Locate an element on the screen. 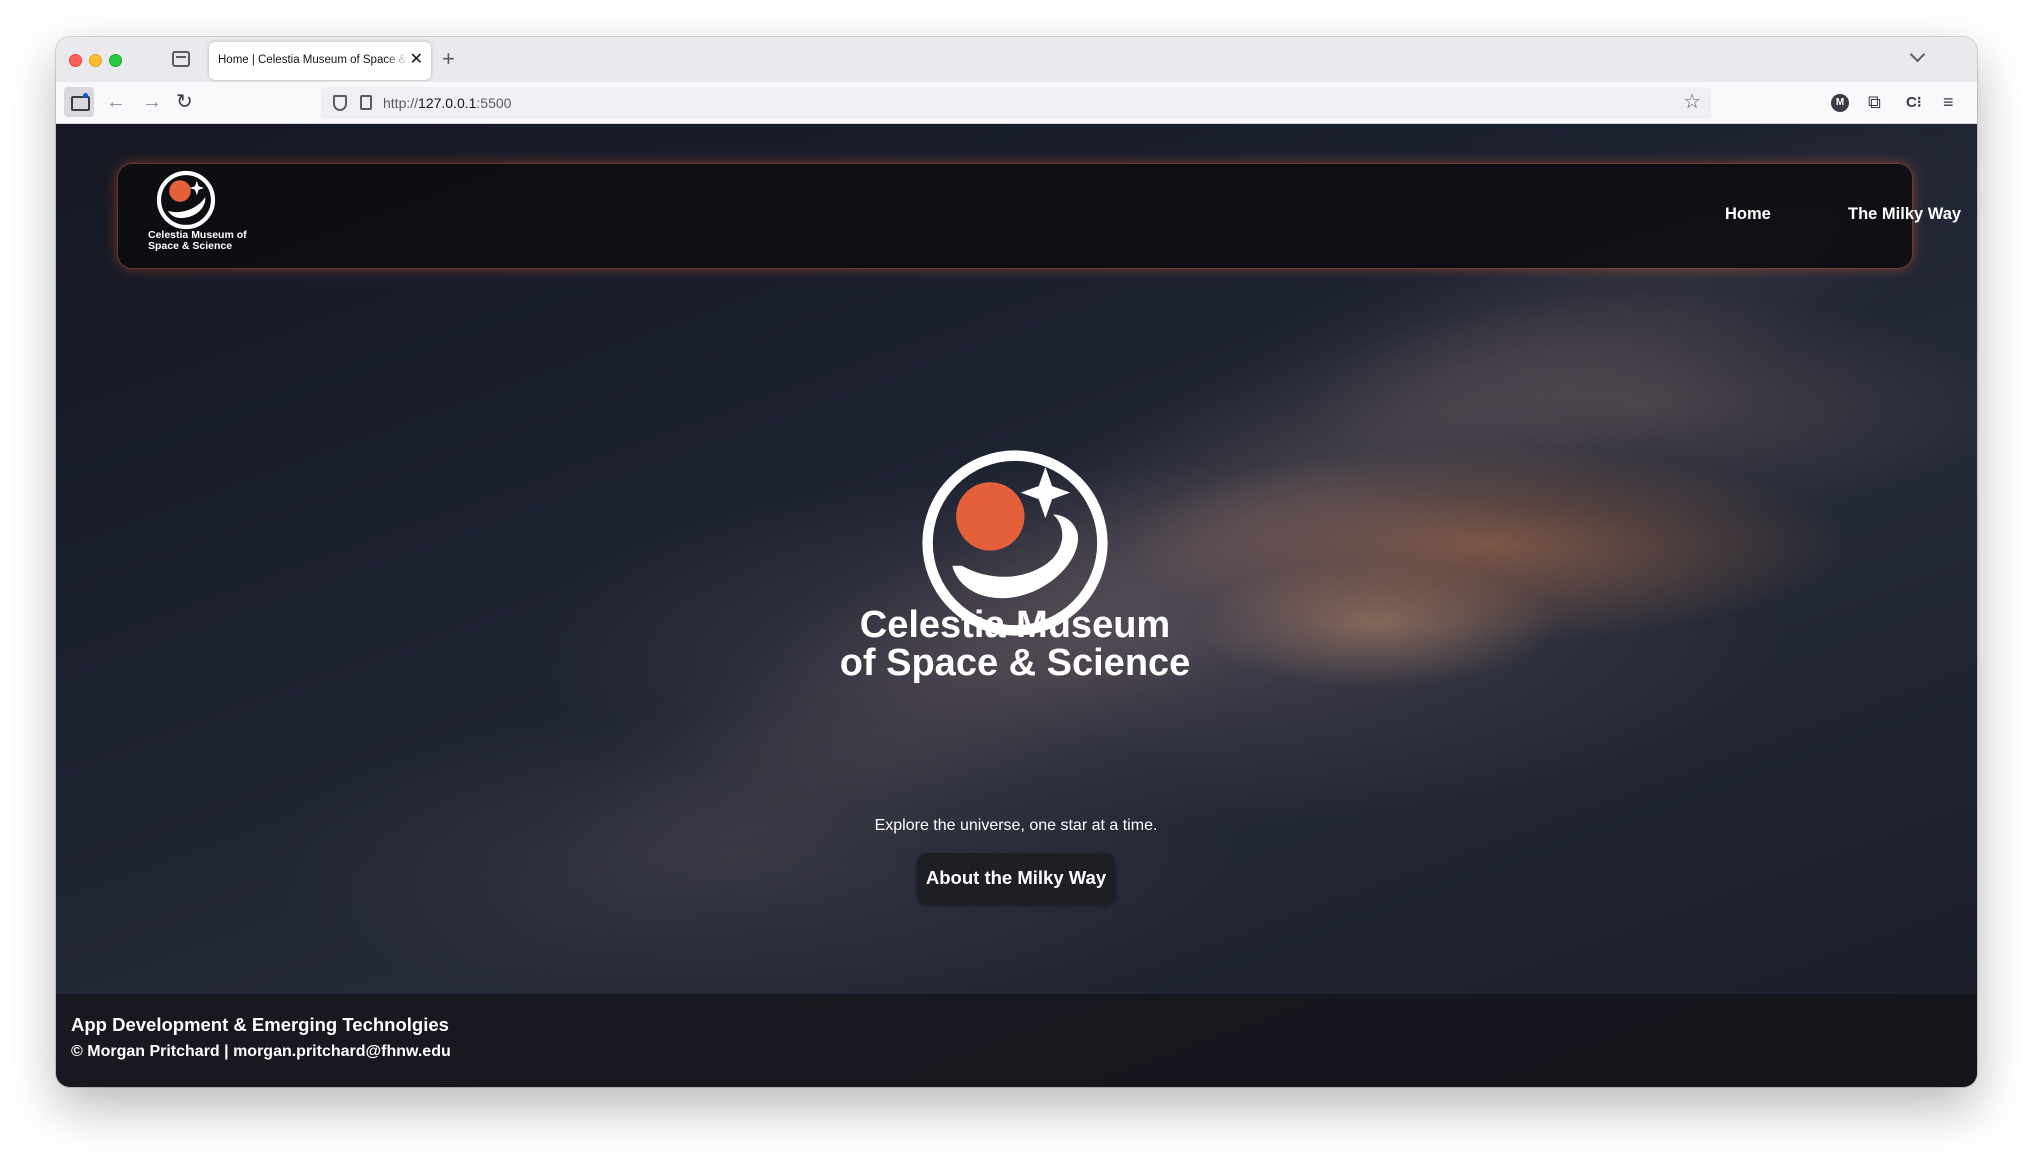  reload-icon: ↻ is located at coordinates (184, 102).